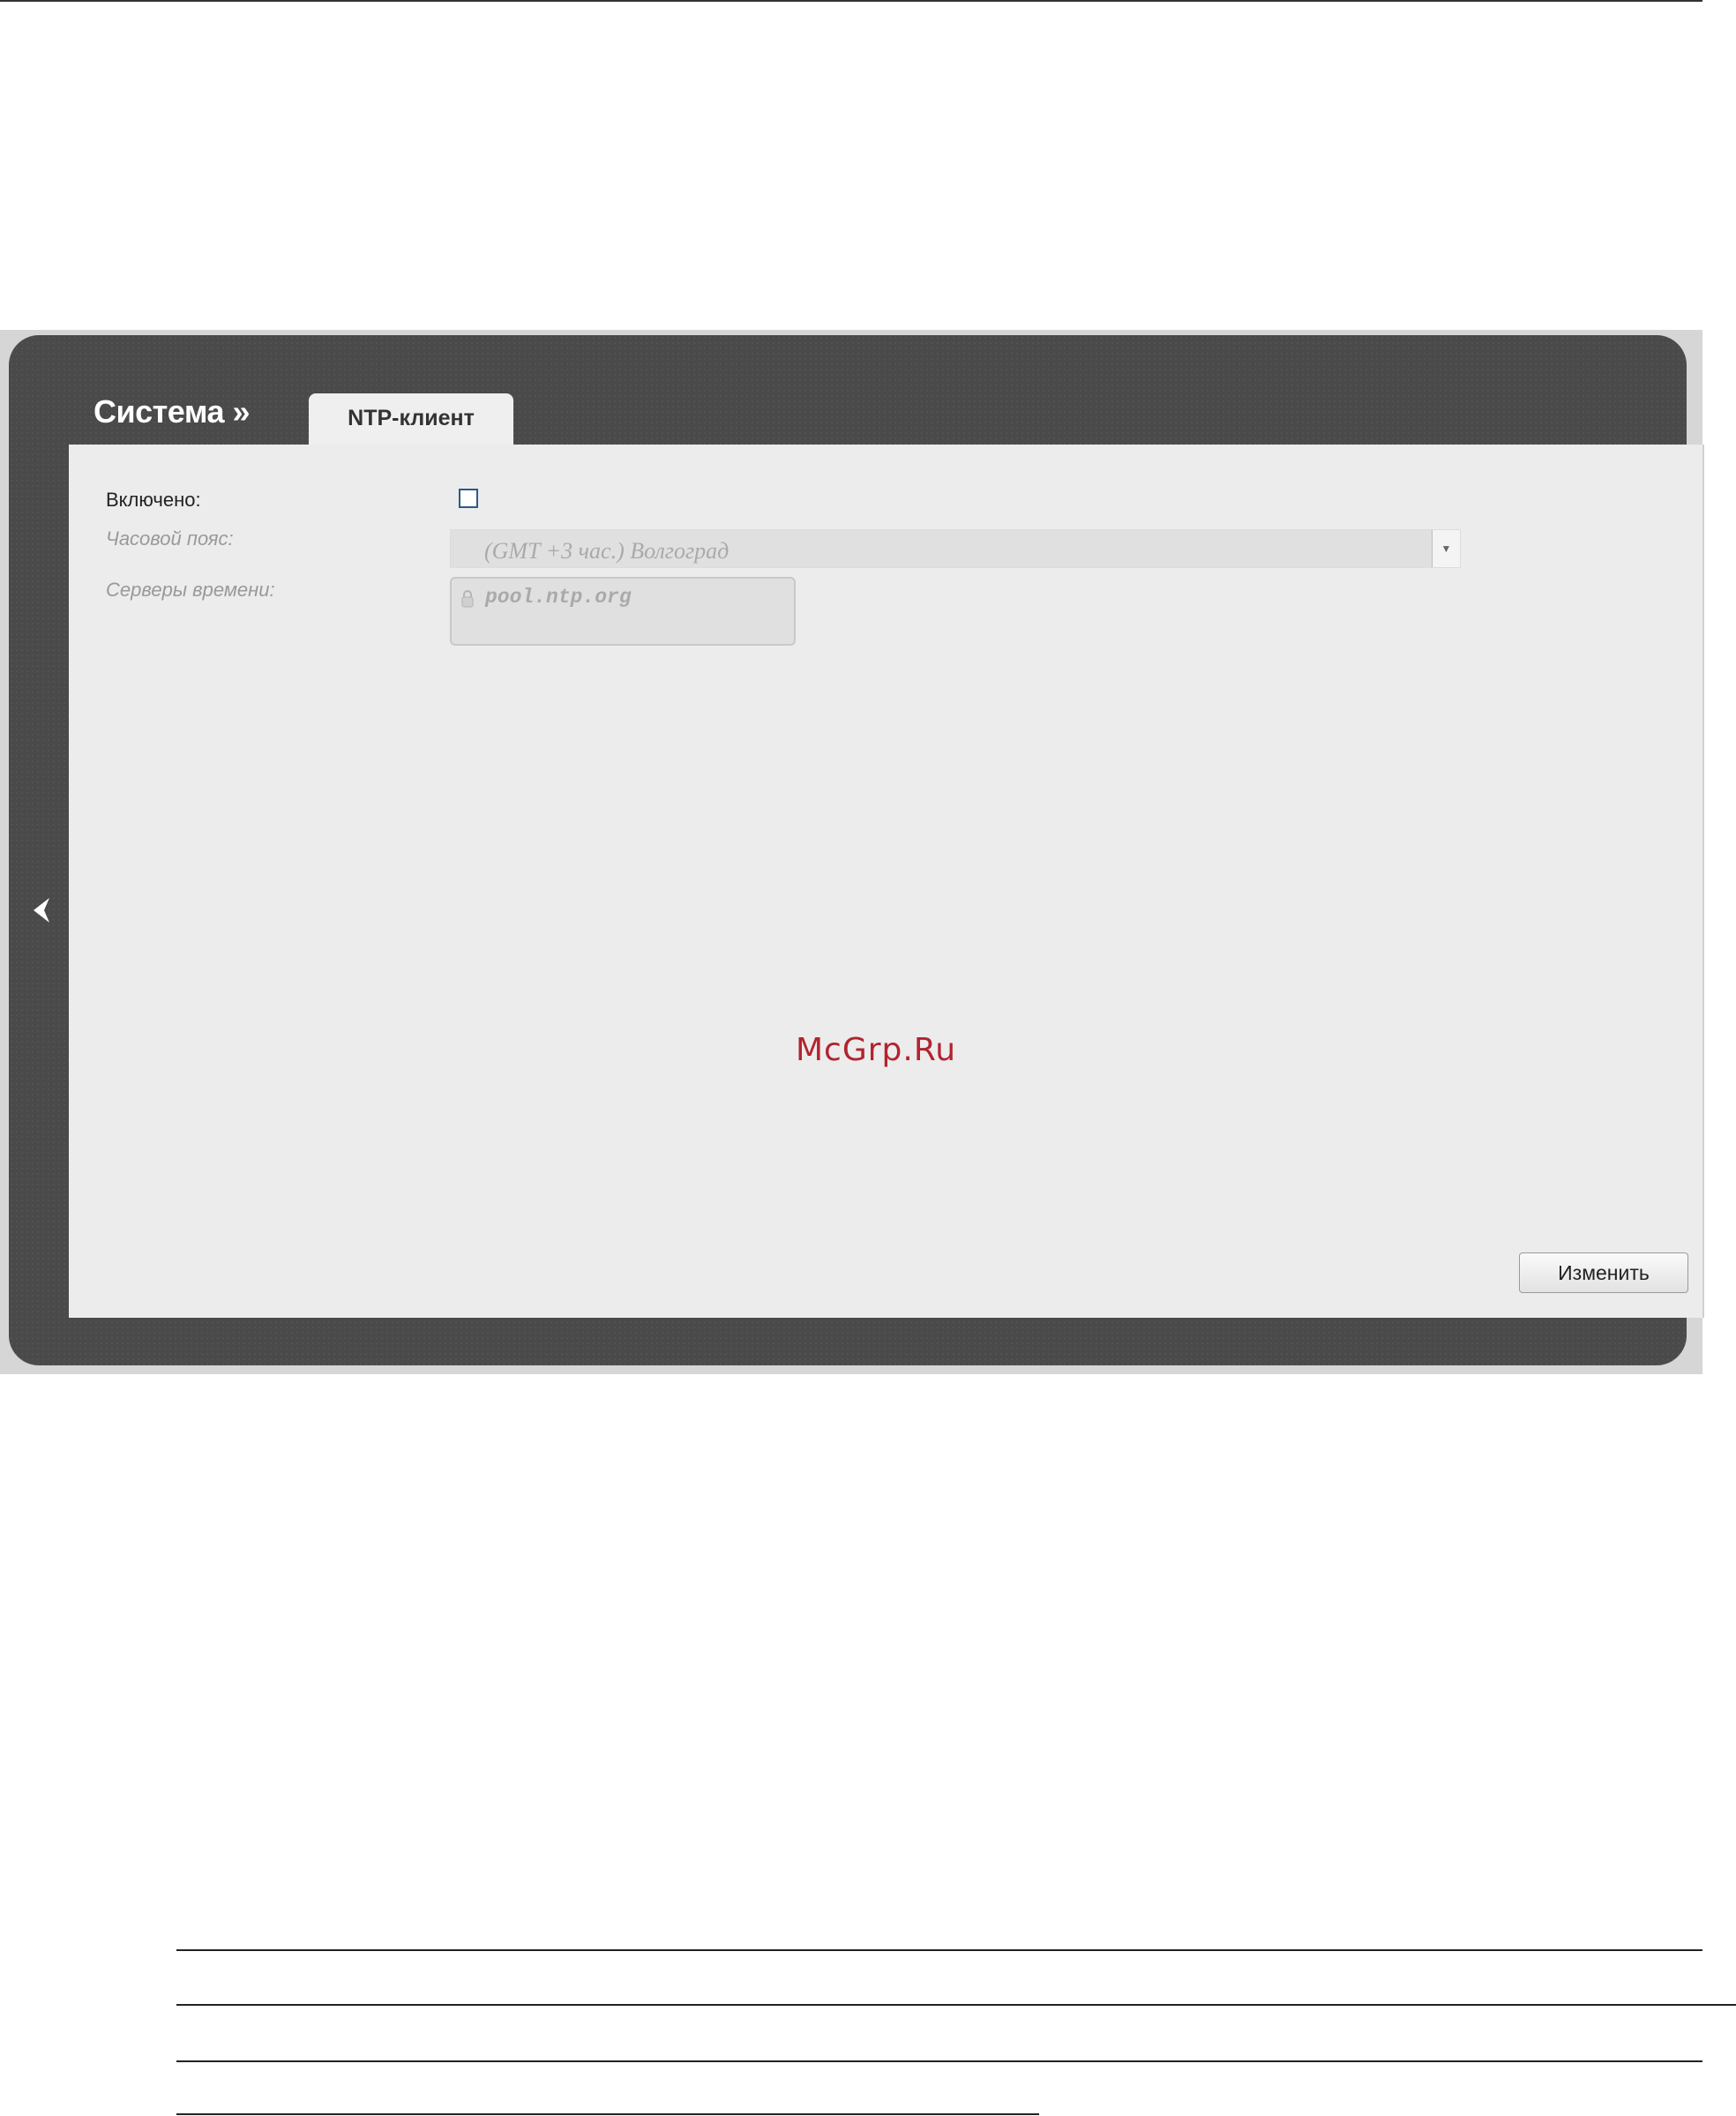 The height and width of the screenshot is (2116, 1736). Describe the element at coordinates (153, 500) in the screenshot. I see `enabled-label: Включено:` at that location.